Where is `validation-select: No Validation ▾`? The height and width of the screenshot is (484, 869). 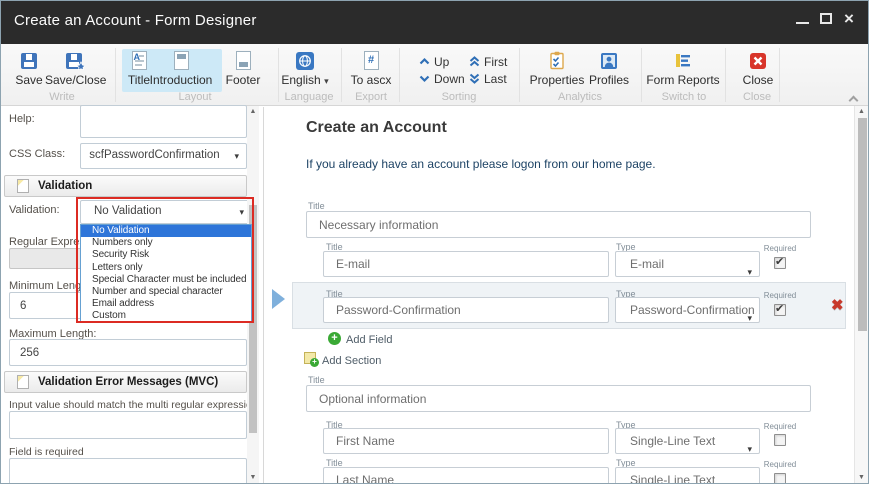 validation-select: No Validation ▾ is located at coordinates (166, 212).